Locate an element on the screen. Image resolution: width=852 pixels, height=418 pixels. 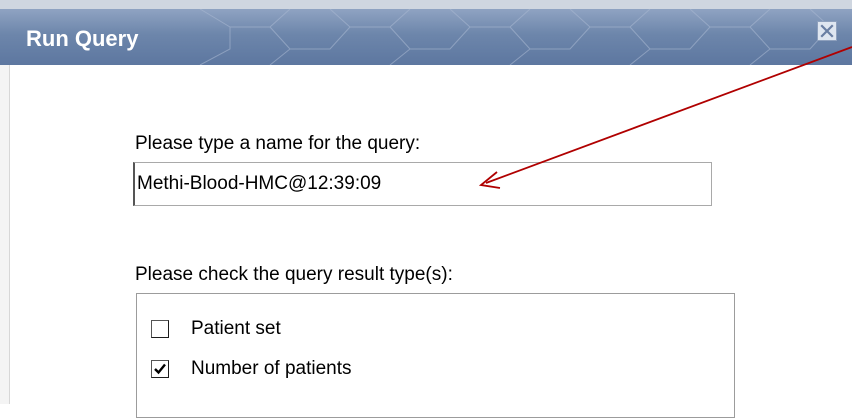
query-name-label: Please type a name for the query: is located at coordinates (278, 143).